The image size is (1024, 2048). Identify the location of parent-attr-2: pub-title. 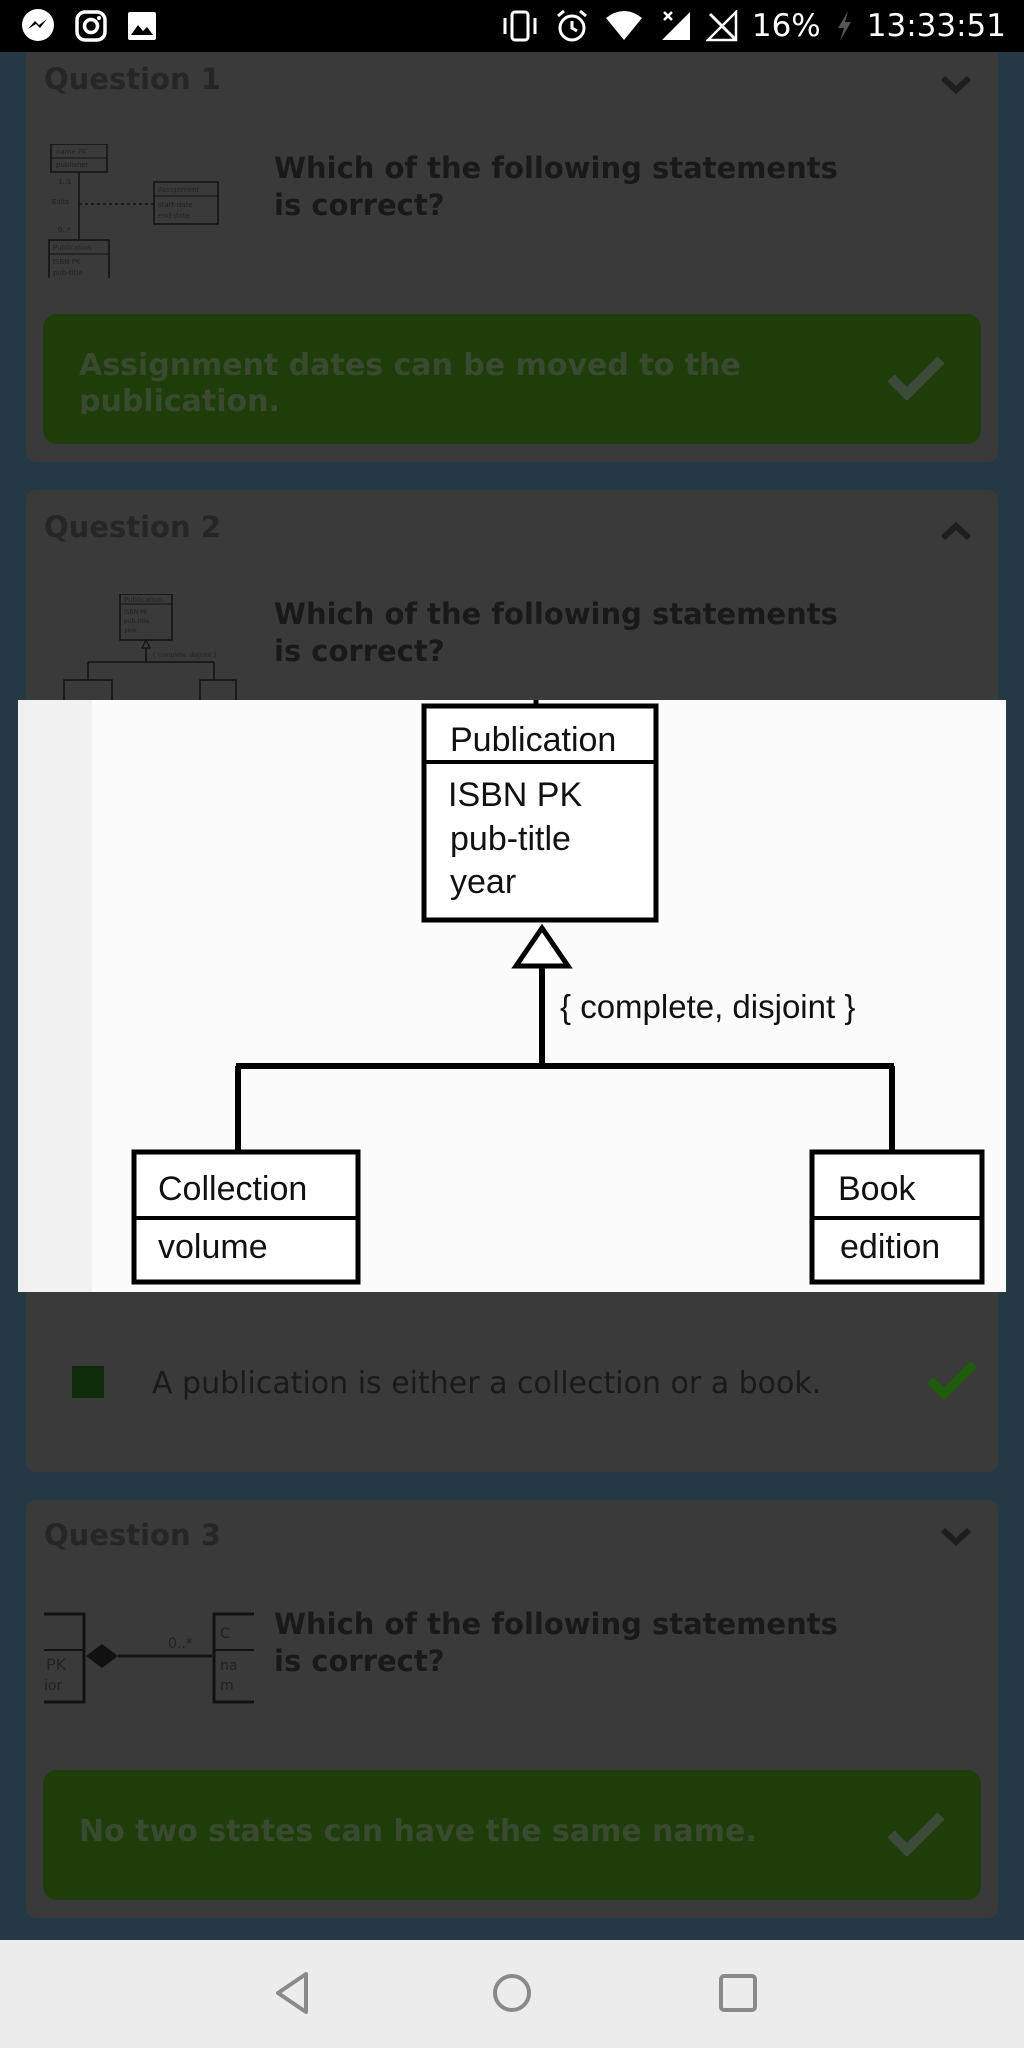
(510, 839).